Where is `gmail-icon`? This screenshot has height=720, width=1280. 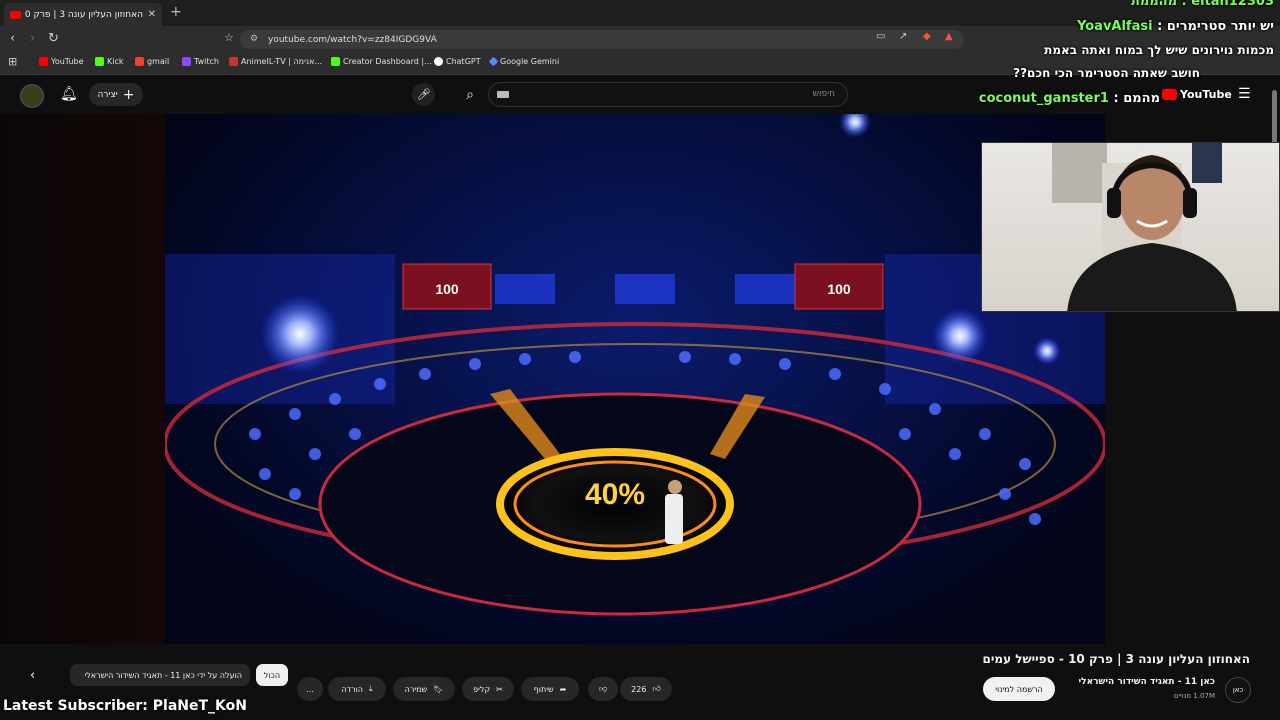
gmail-icon is located at coordinates (139, 61).